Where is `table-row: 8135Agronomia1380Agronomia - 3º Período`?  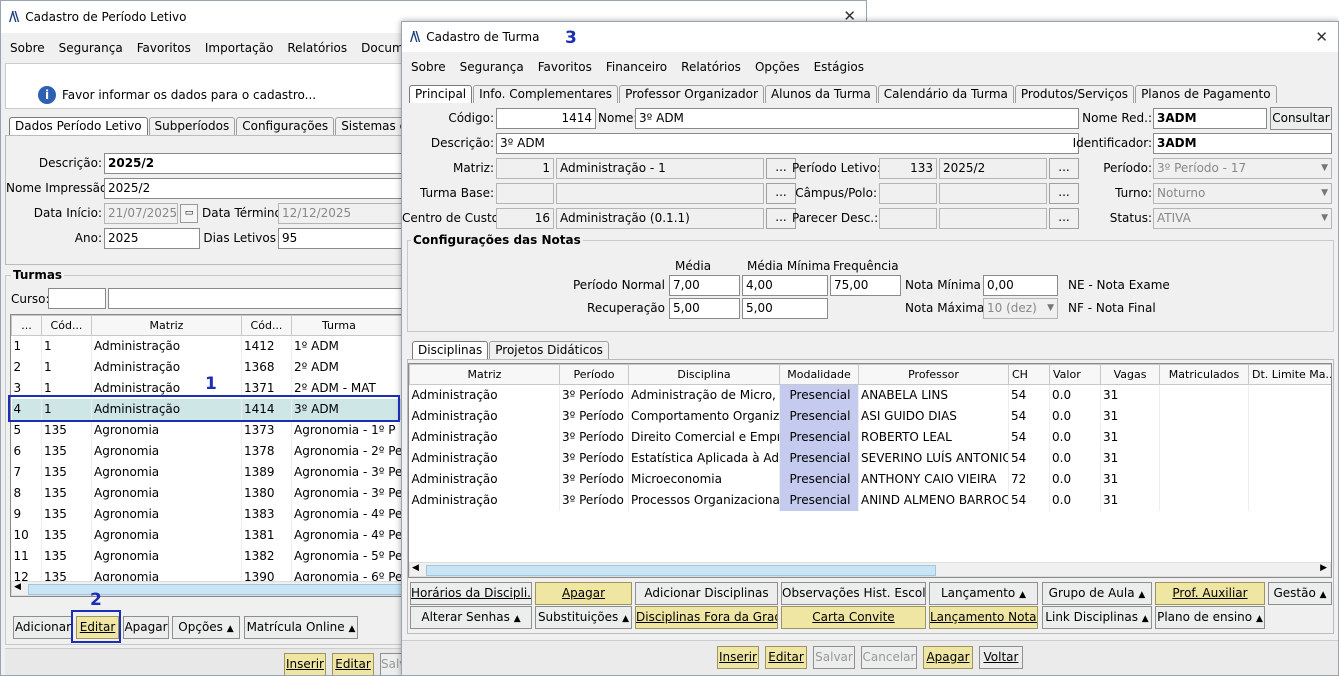
table-row: 8135Agronomia1380Agronomia - 3º Período is located at coordinates (208, 493).